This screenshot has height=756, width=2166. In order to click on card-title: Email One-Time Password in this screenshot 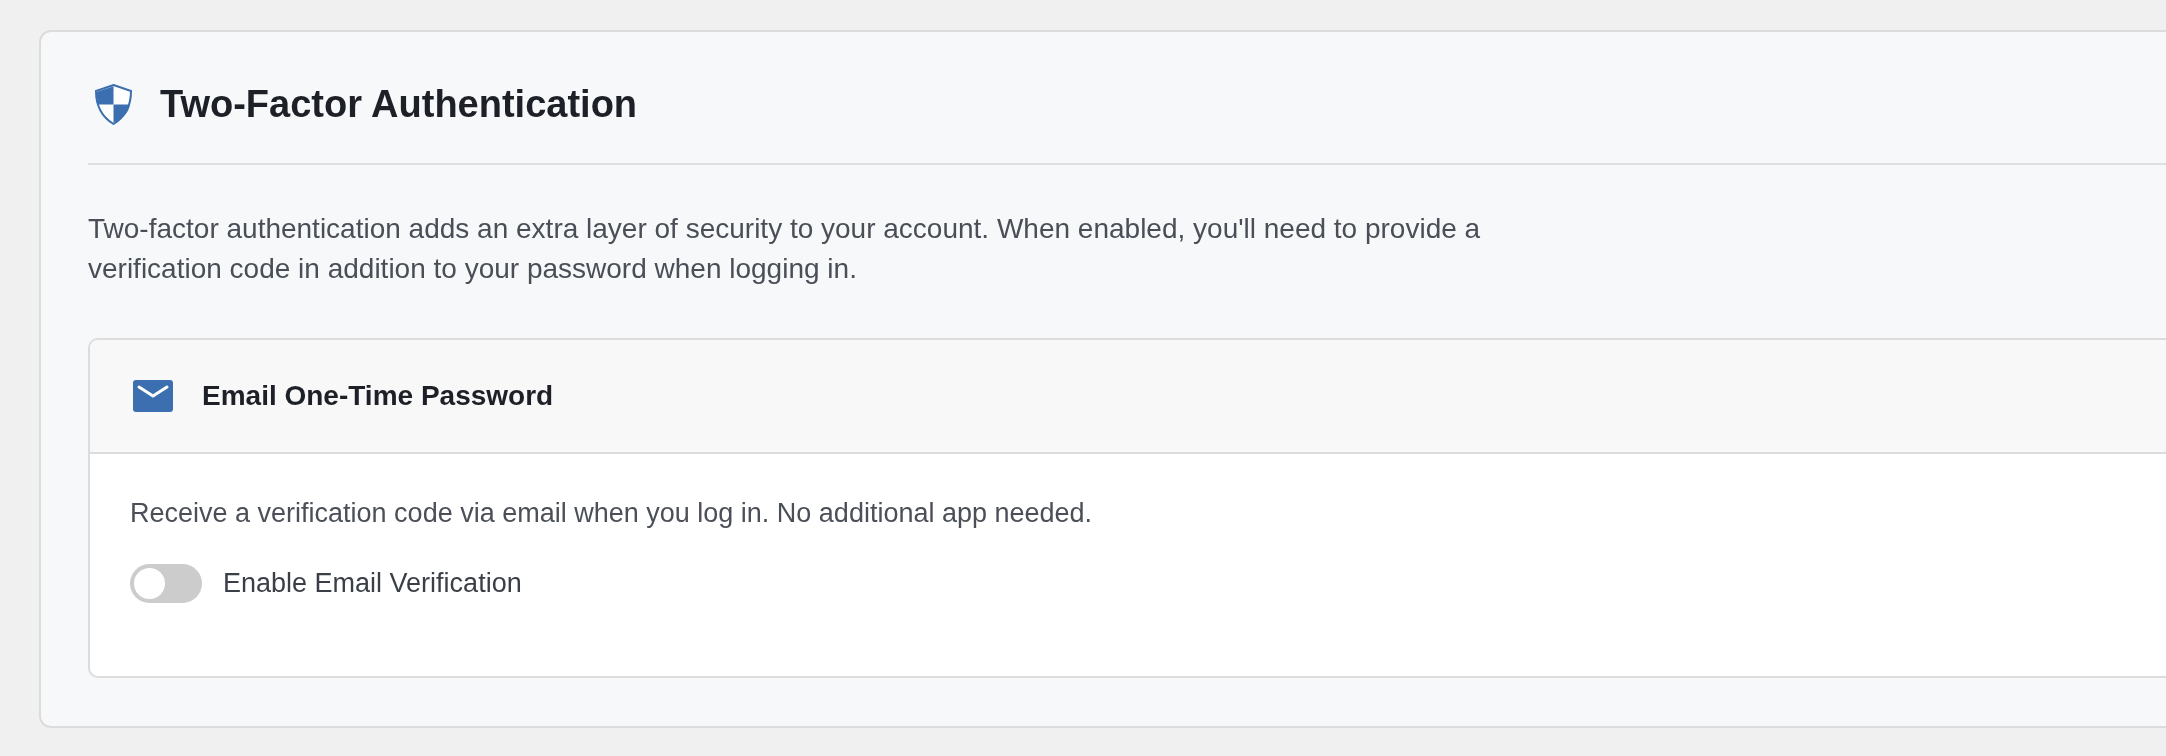, I will do `click(378, 396)`.